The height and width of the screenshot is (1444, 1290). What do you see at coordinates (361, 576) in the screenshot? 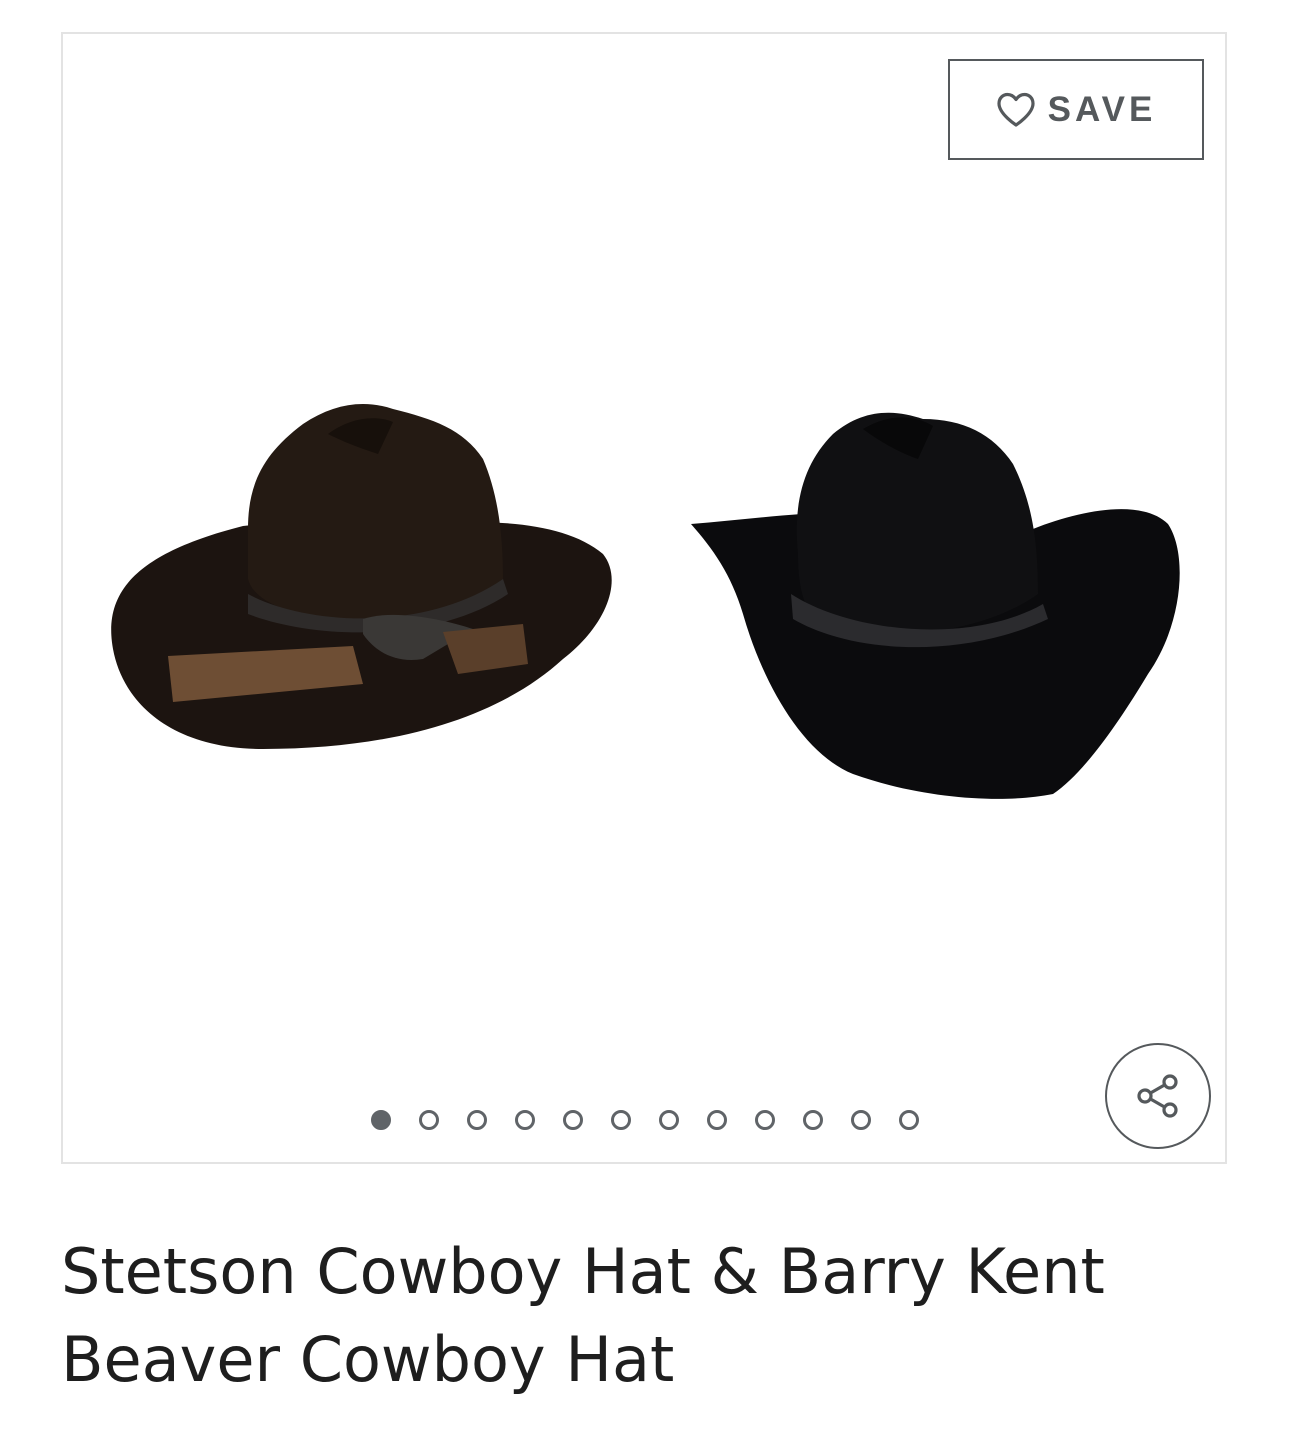
I see `stetson-hat-image` at bounding box center [361, 576].